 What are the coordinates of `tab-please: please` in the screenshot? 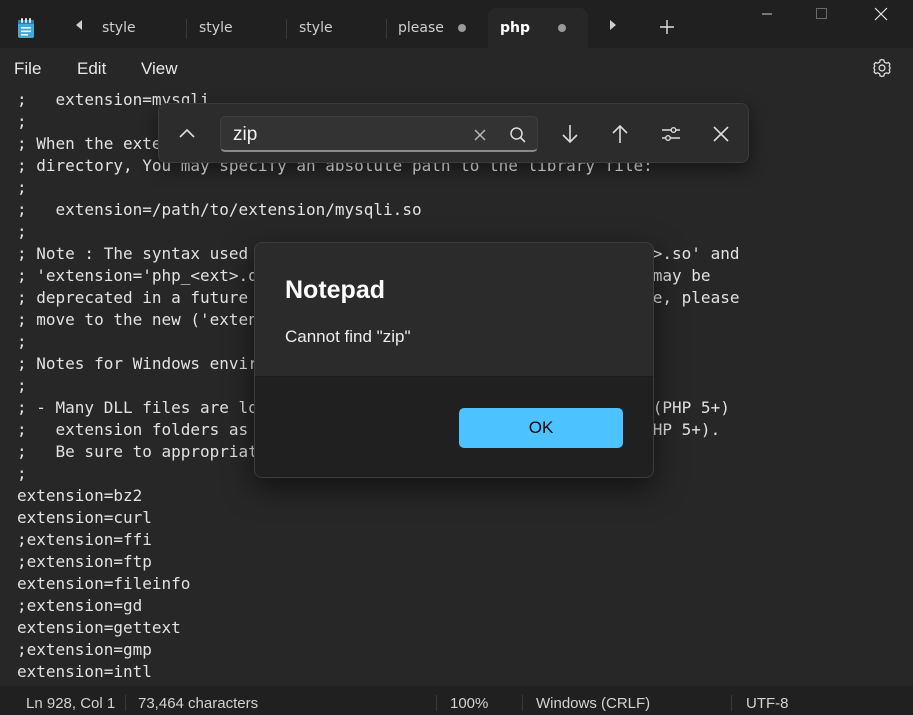 It's located at (436, 28).